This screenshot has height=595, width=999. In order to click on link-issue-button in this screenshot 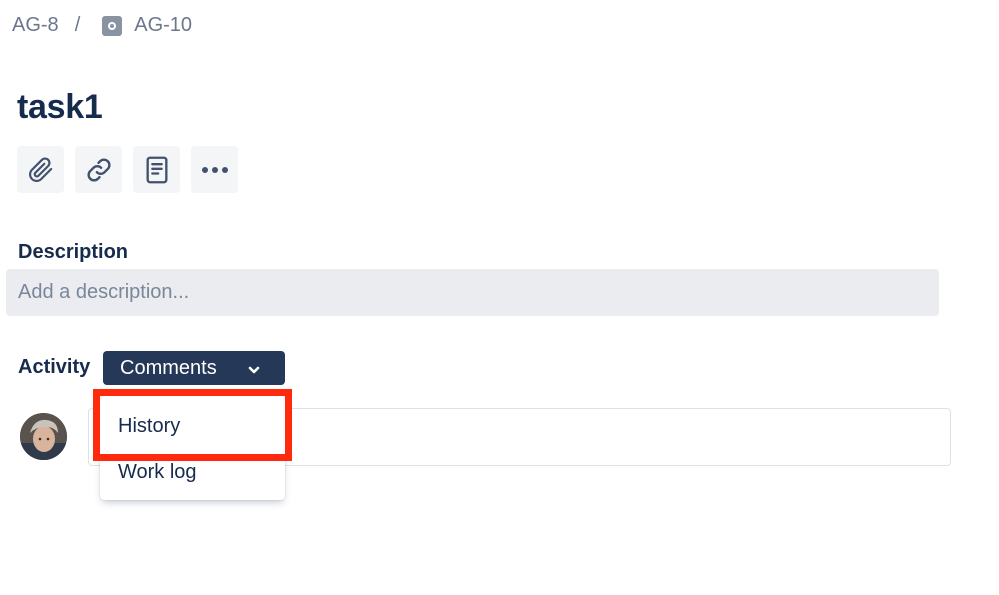, I will do `click(98, 169)`.